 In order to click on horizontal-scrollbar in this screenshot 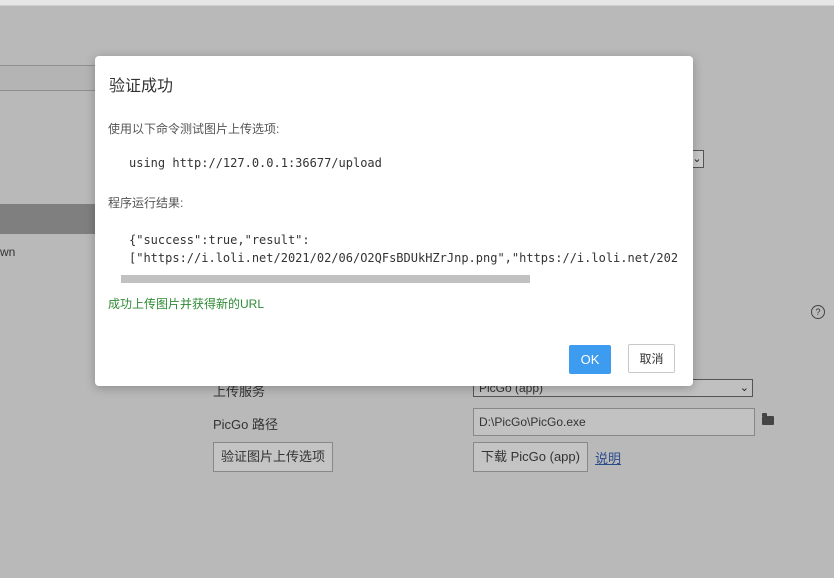, I will do `click(401, 279)`.